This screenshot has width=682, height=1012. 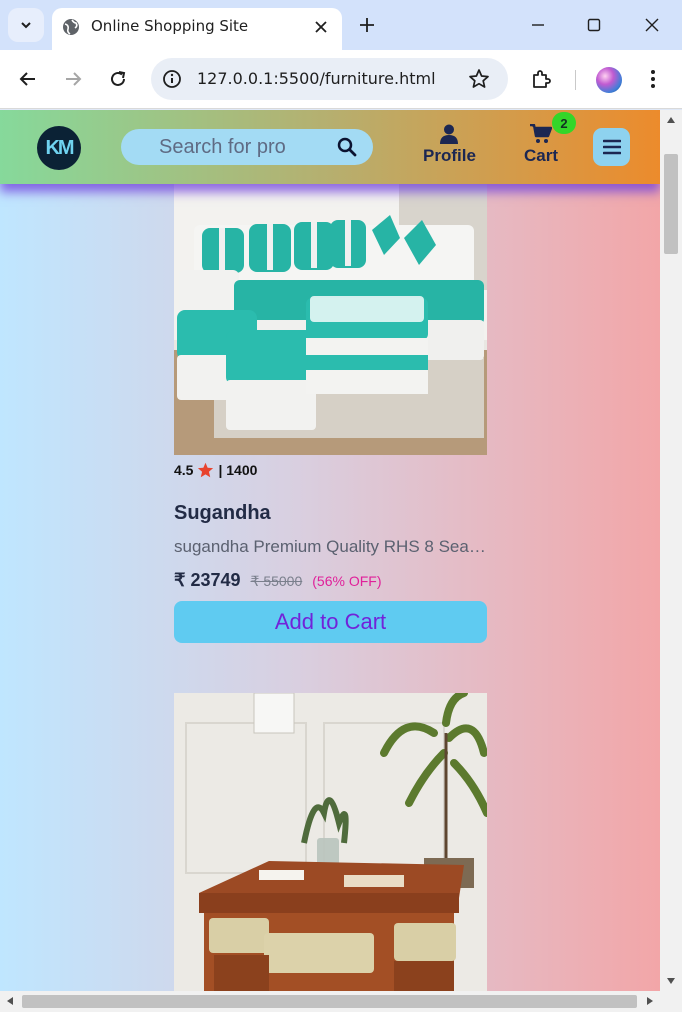 What do you see at coordinates (671, 204) in the screenshot?
I see `vertical-scroll-thumb` at bounding box center [671, 204].